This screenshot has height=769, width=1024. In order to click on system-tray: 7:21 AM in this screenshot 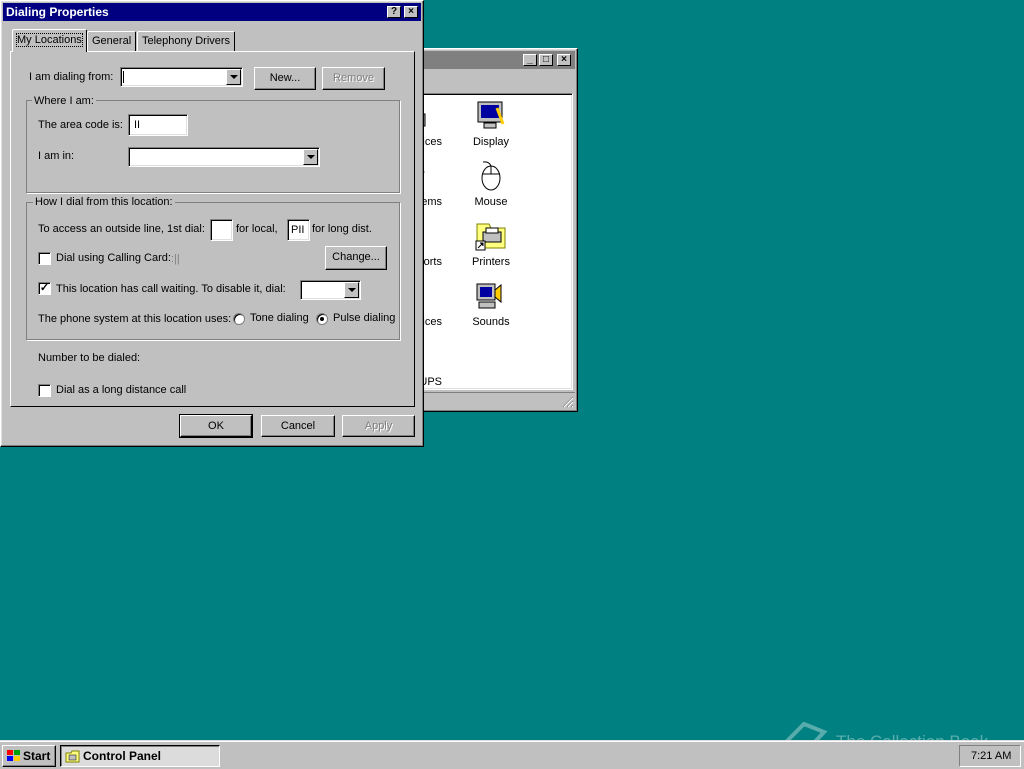, I will do `click(990, 756)`.